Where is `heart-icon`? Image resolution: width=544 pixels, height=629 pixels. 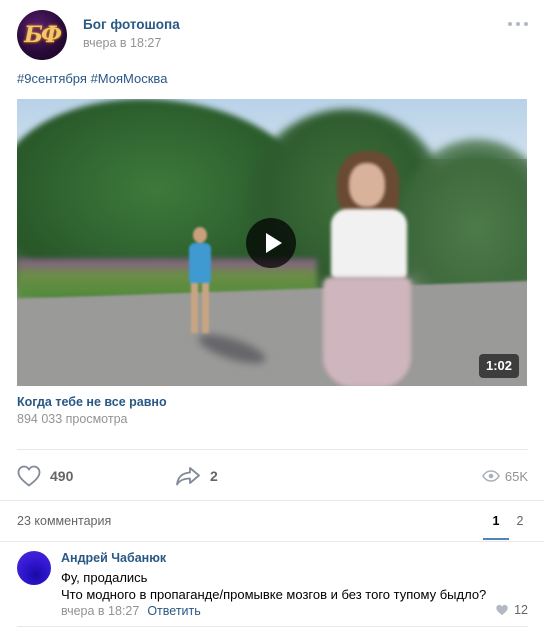 heart-icon is located at coordinates (29, 476).